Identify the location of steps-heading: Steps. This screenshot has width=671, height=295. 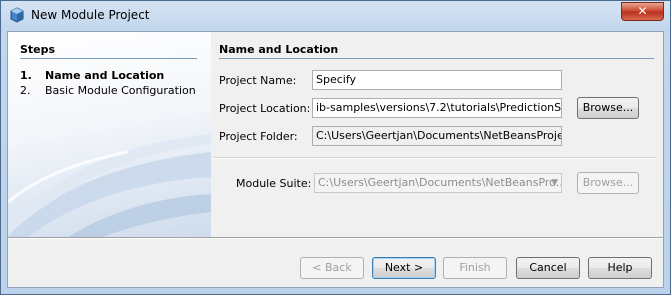
(38, 49).